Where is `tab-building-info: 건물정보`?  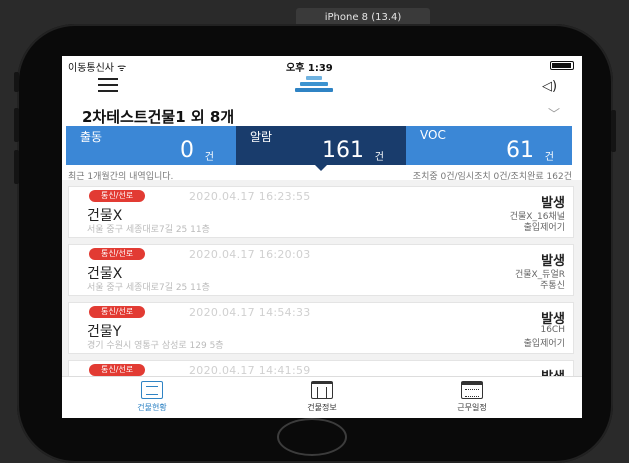 tab-building-info: 건물정보 is located at coordinates (322, 397).